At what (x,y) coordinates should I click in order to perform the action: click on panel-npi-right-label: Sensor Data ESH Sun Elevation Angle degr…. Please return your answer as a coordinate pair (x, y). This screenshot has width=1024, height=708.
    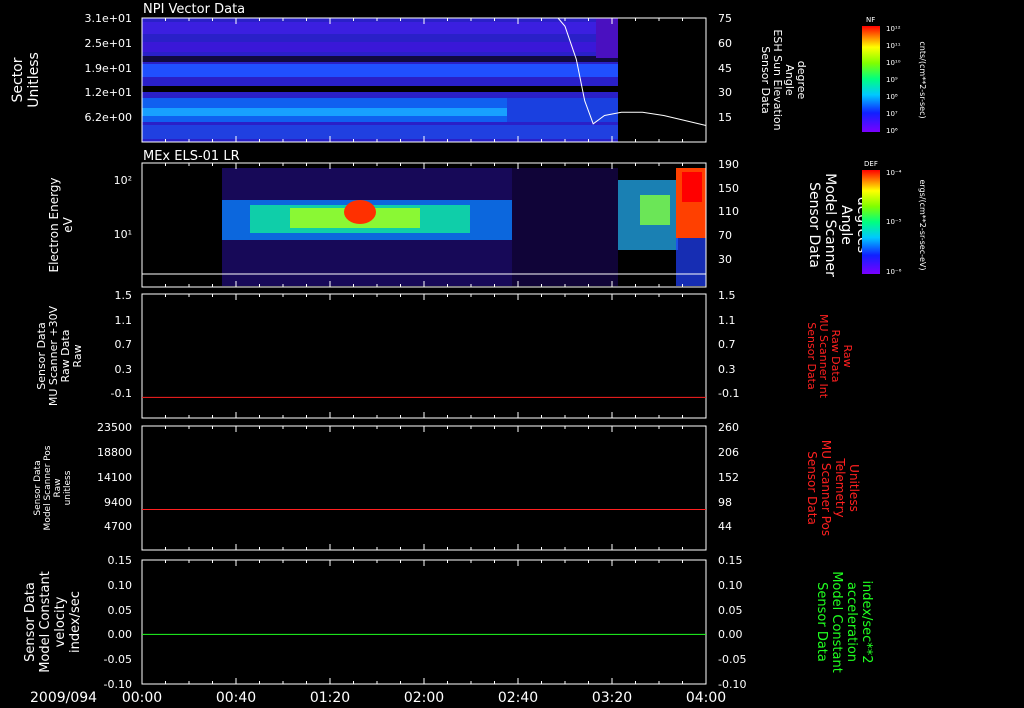
    Looking at the image, I should click on (783, 79).